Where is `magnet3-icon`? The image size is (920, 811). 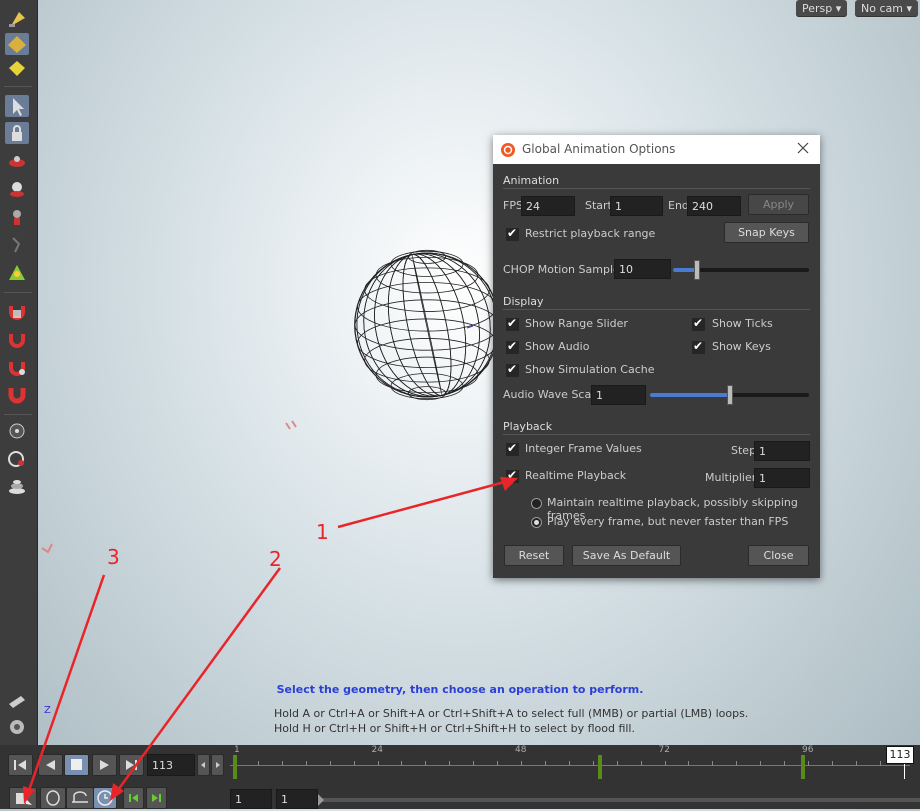
magnet3-icon is located at coordinates (17, 395).